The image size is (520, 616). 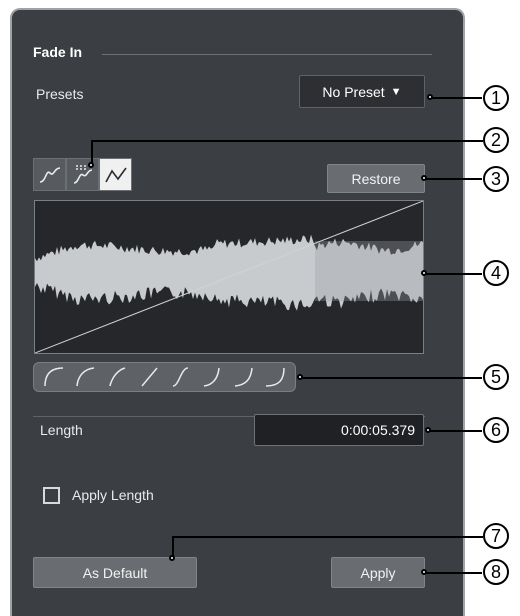 I want to click on curve-preset-8-icon, so click(x=275, y=377).